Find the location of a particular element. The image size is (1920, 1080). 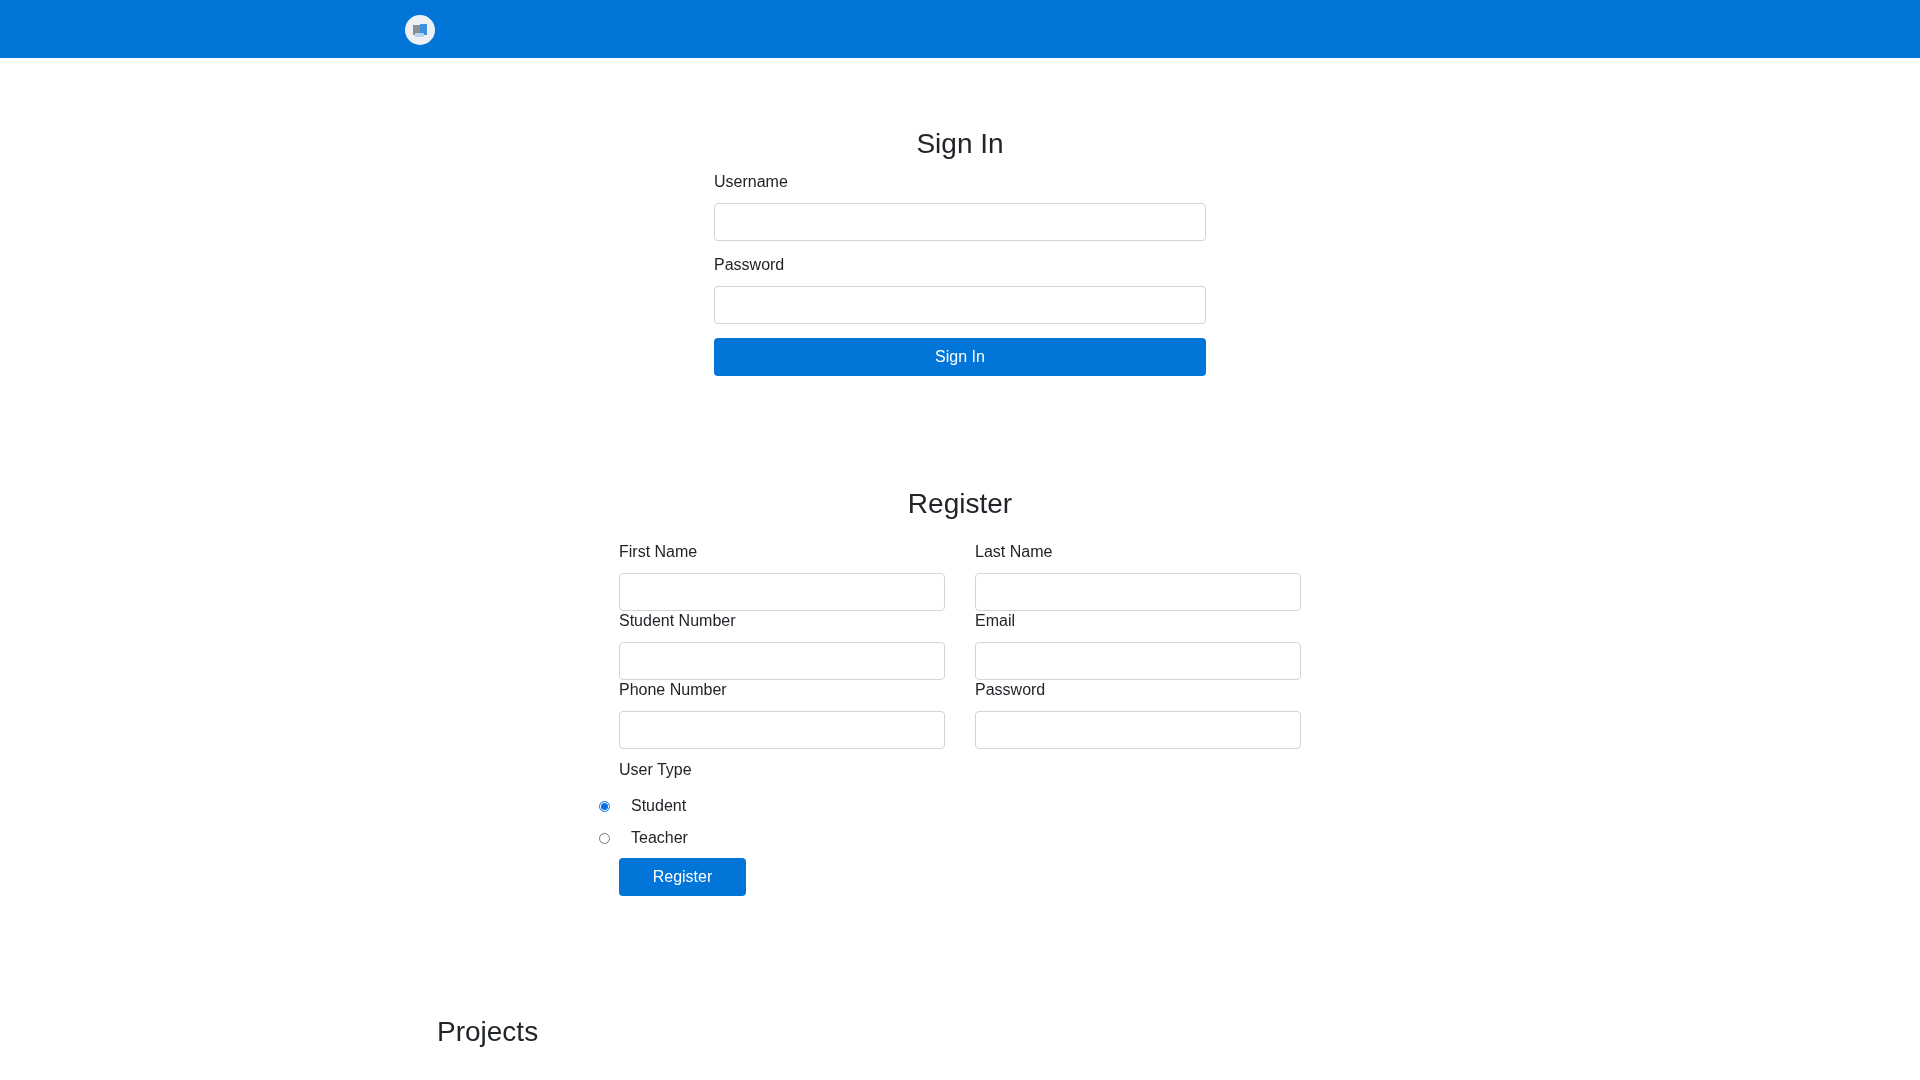

field-label: Email is located at coordinates (995, 621).